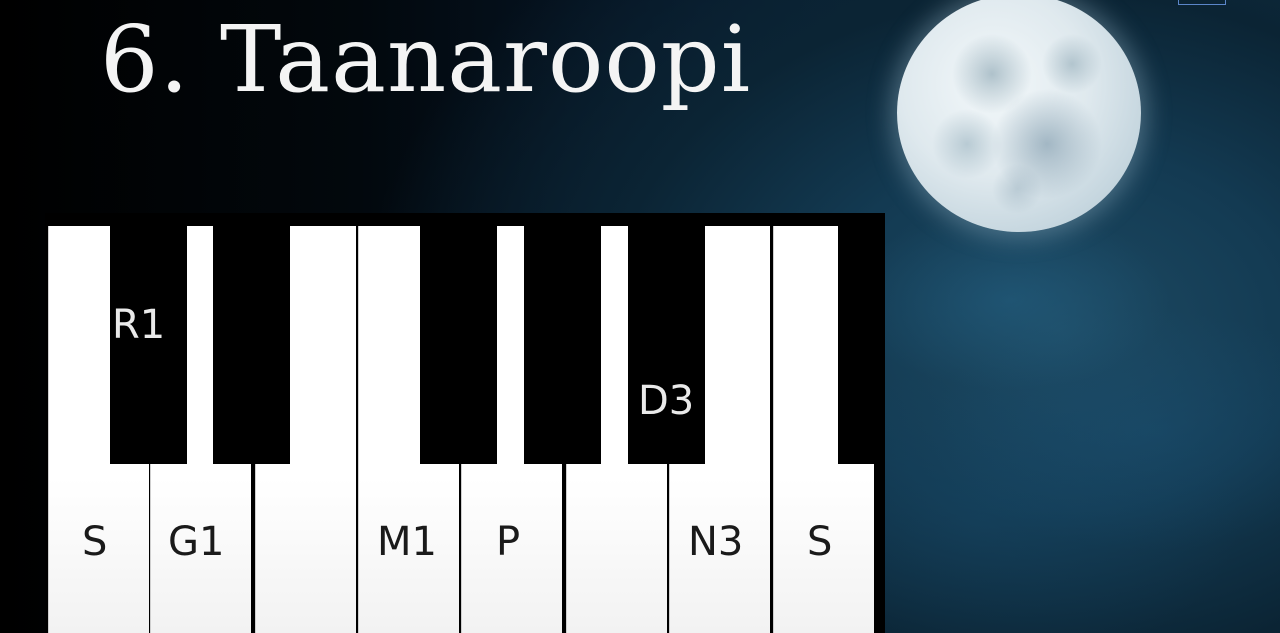  Describe the element at coordinates (407, 542) in the screenshot. I see `white-key-label: M1` at that location.